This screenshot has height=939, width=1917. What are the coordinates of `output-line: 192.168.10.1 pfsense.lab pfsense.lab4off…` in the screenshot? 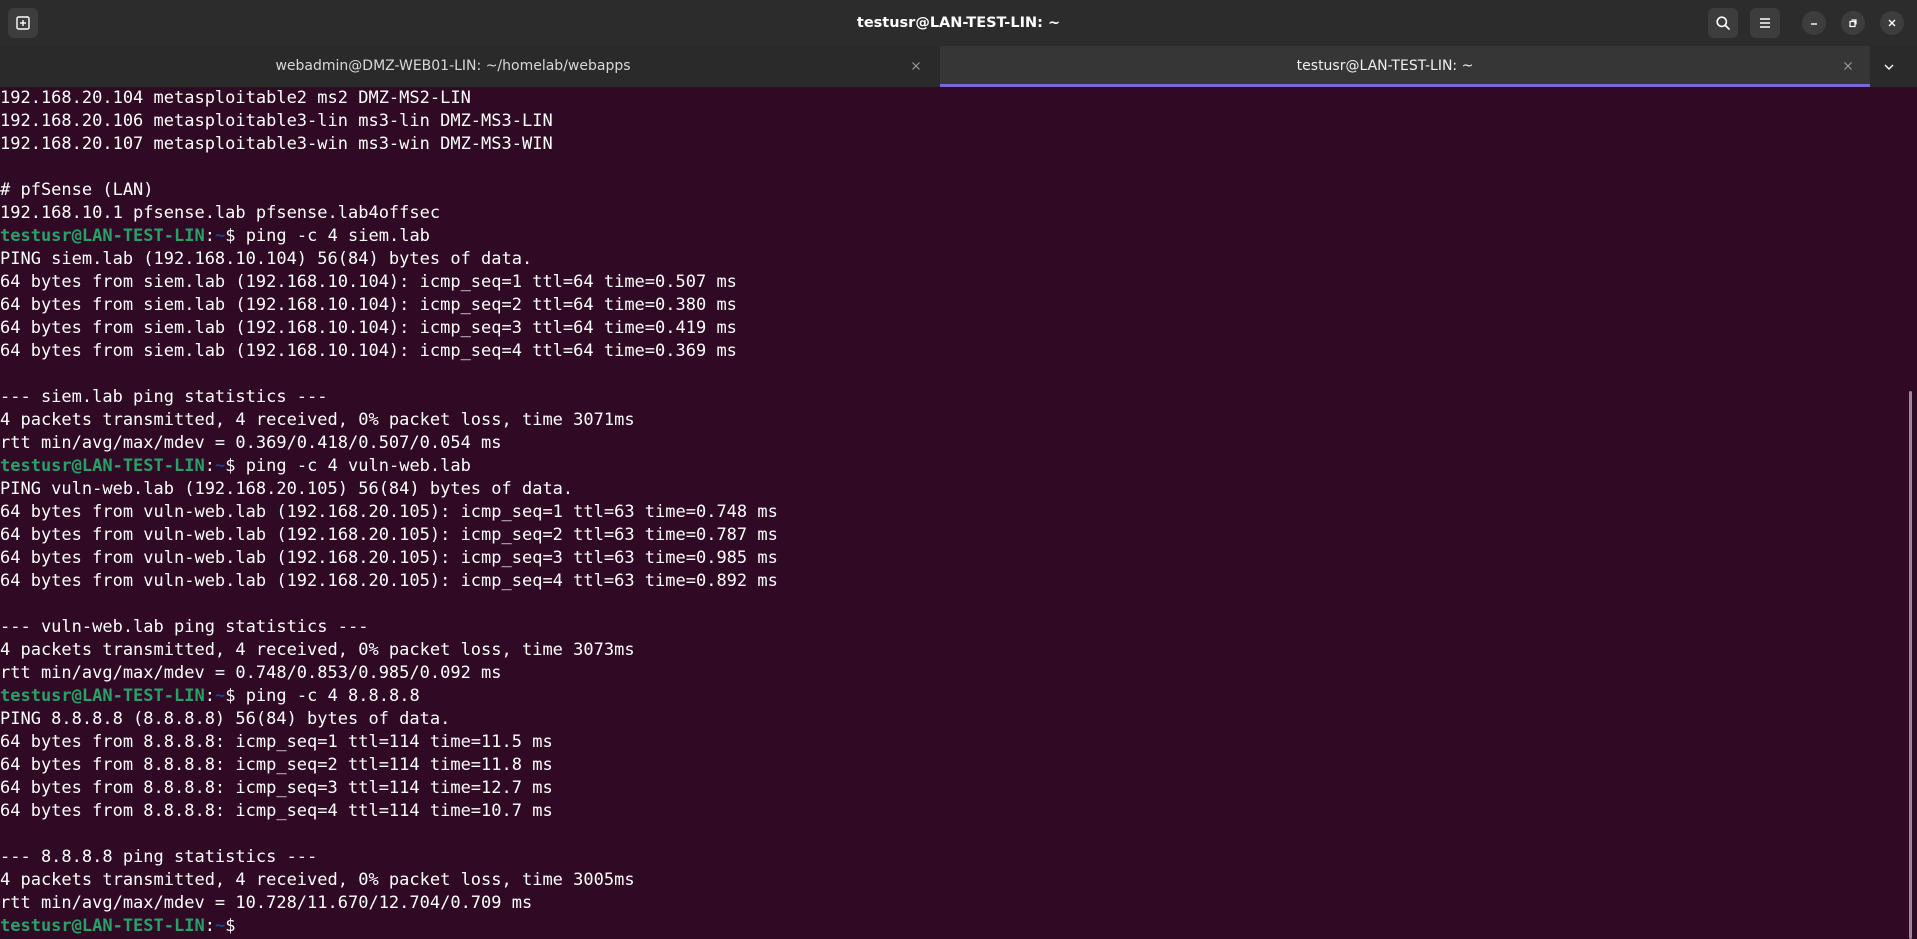 It's located at (220, 213).